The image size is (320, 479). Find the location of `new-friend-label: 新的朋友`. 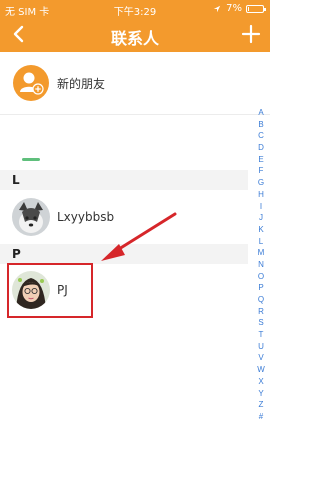

new-friend-label: 新的朋友 is located at coordinates (81, 84).